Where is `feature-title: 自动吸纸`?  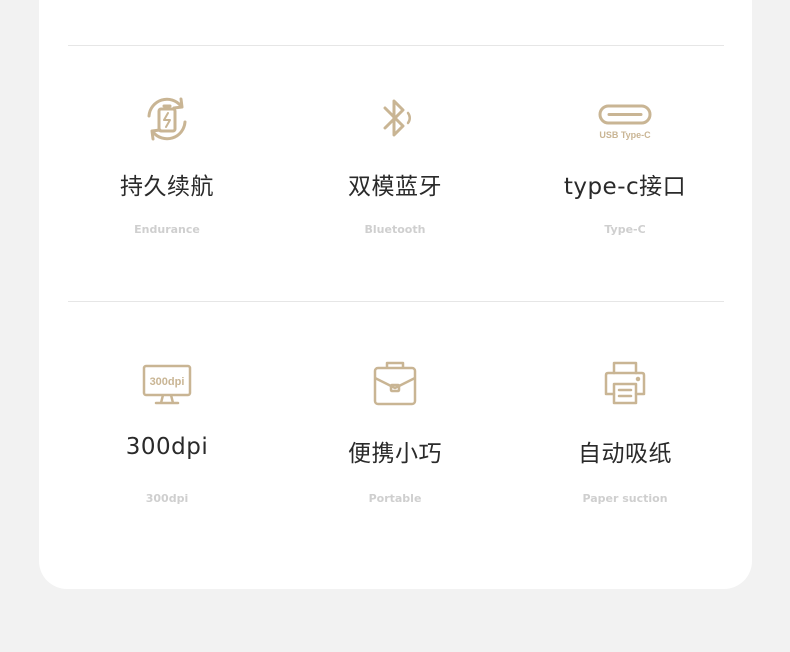 feature-title: 自动吸纸 is located at coordinates (625, 454).